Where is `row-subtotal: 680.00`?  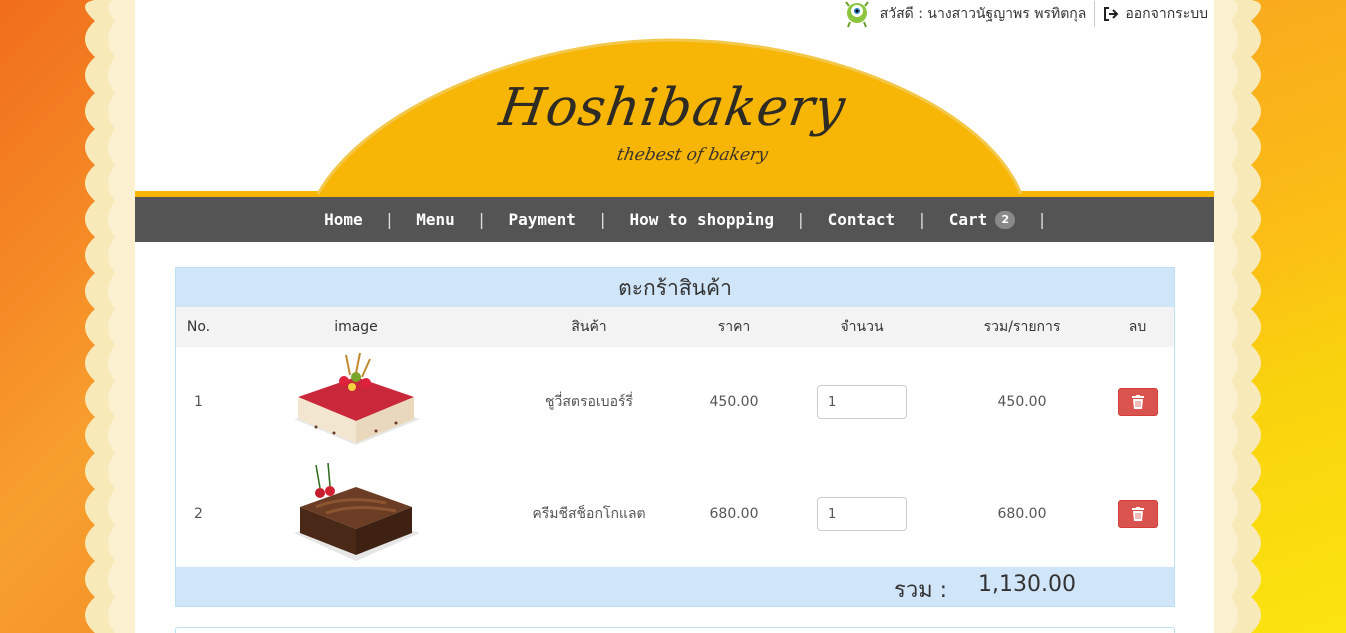
row-subtotal: 680.00 is located at coordinates (1022, 514).